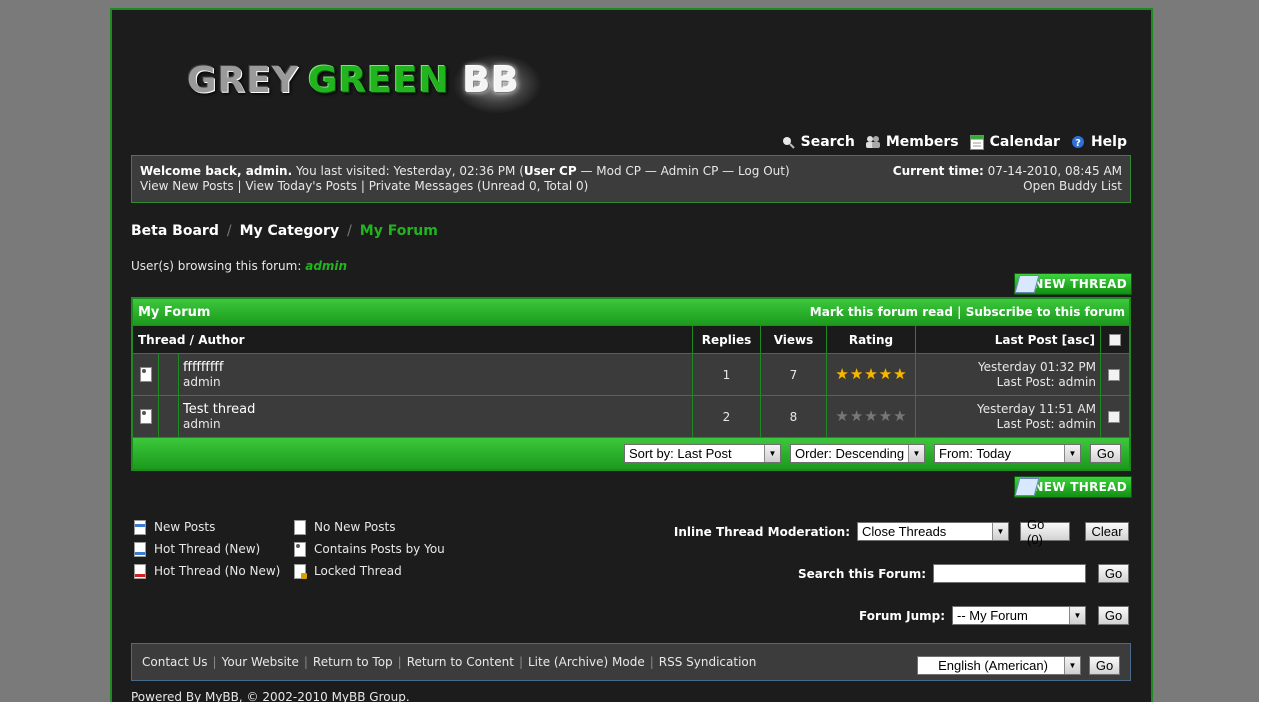 This screenshot has height=702, width=1266. What do you see at coordinates (550, 171) in the screenshot?
I see `user-cp-link: User CP` at bounding box center [550, 171].